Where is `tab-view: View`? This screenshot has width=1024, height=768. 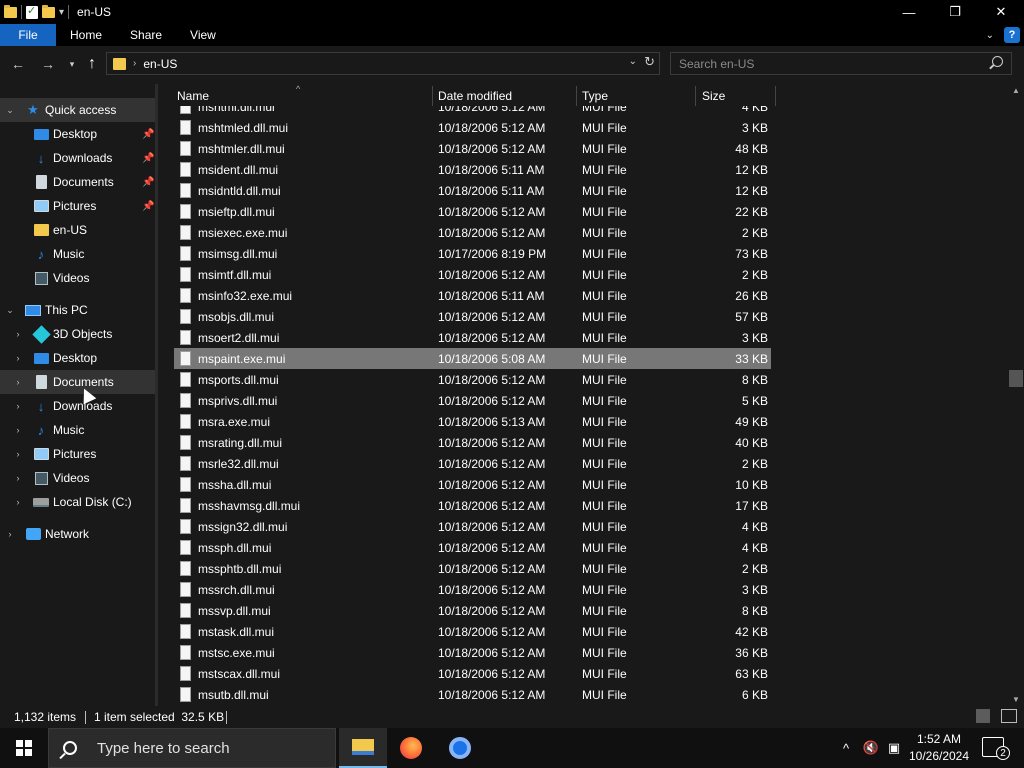
tab-view: View is located at coordinates (203, 35).